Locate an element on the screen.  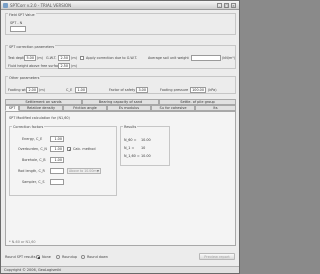
borehole-label: Borehole, C_B is located at coordinates (34, 160).